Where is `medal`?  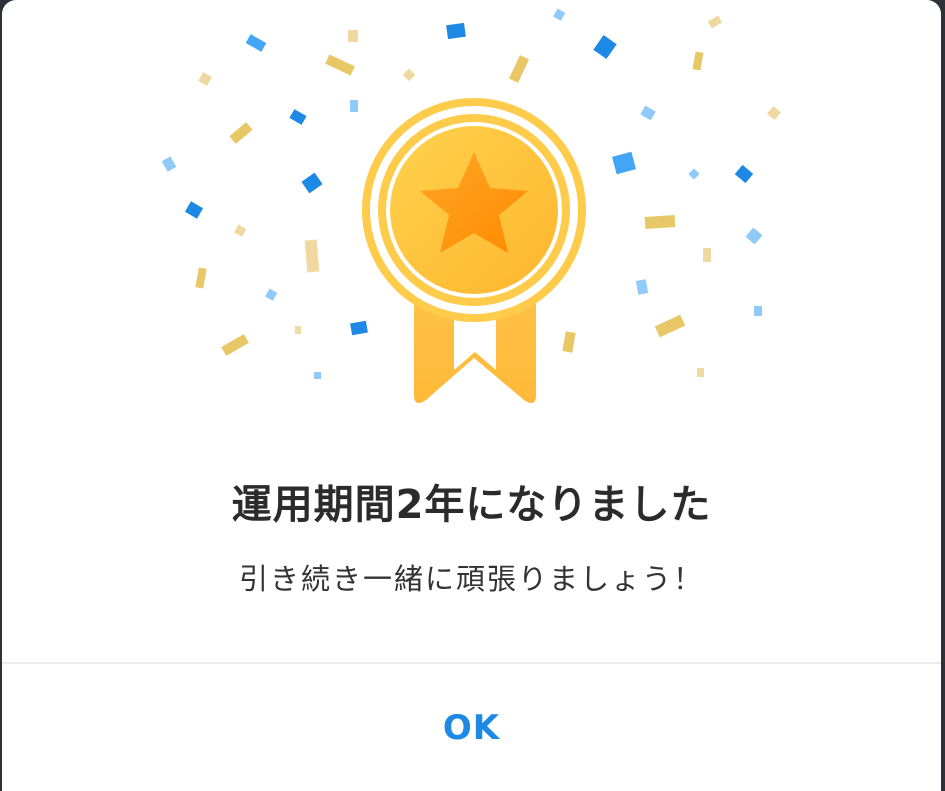 medal is located at coordinates (474, 210).